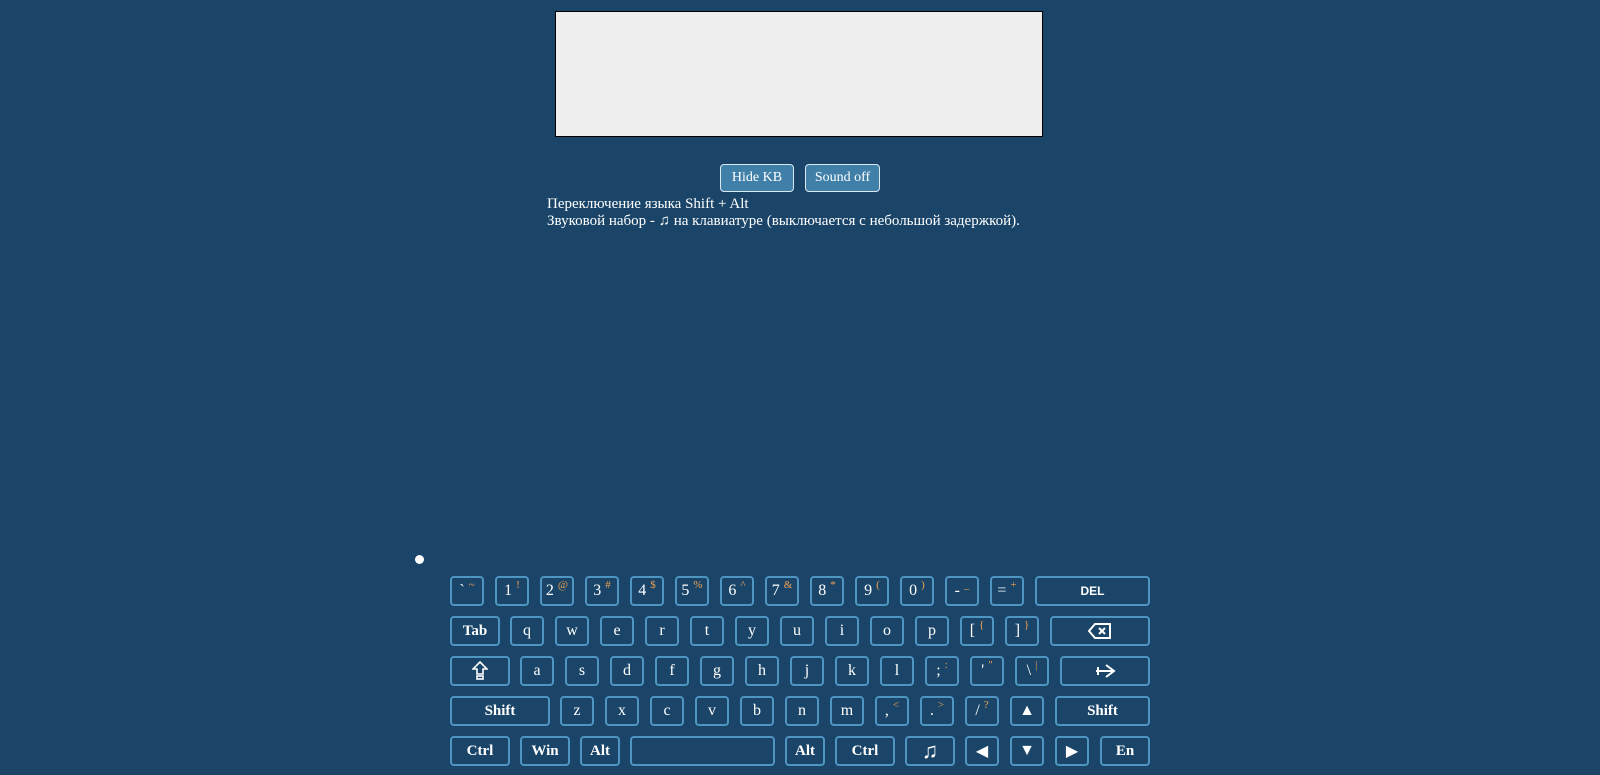 This screenshot has height=775, width=1600. I want to click on key-caps-lock, so click(480, 671).